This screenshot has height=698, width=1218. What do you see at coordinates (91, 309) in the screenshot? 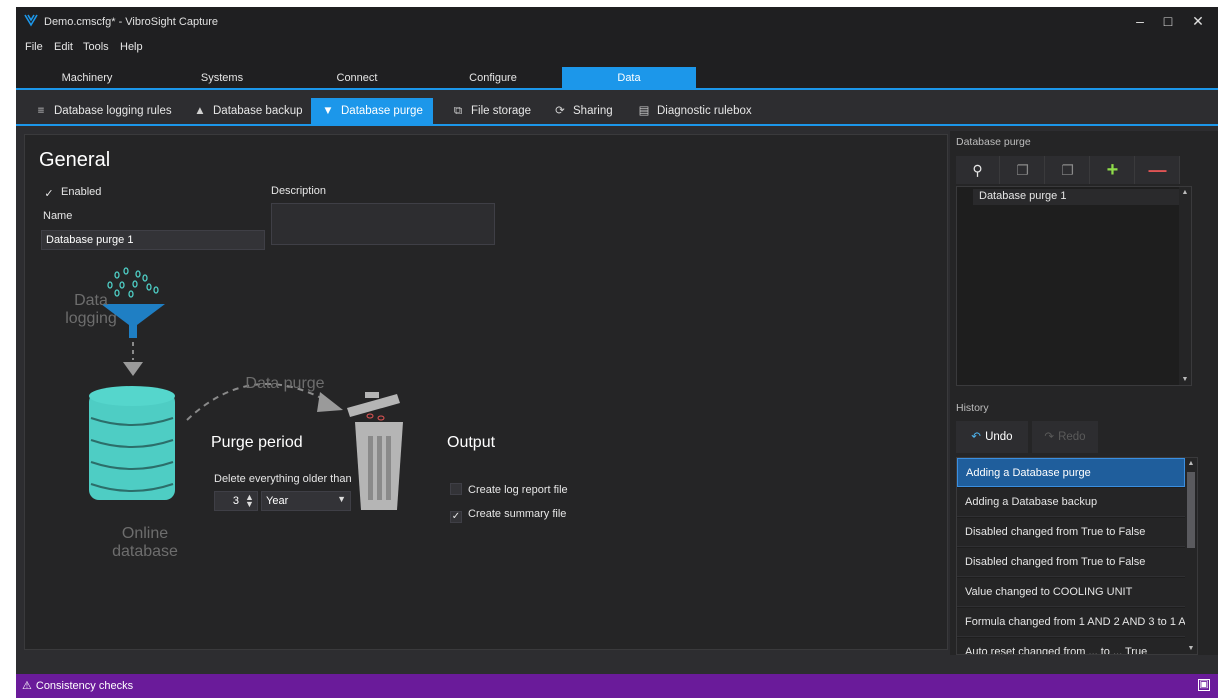
I see `data-logging-label: Data logging` at bounding box center [91, 309].